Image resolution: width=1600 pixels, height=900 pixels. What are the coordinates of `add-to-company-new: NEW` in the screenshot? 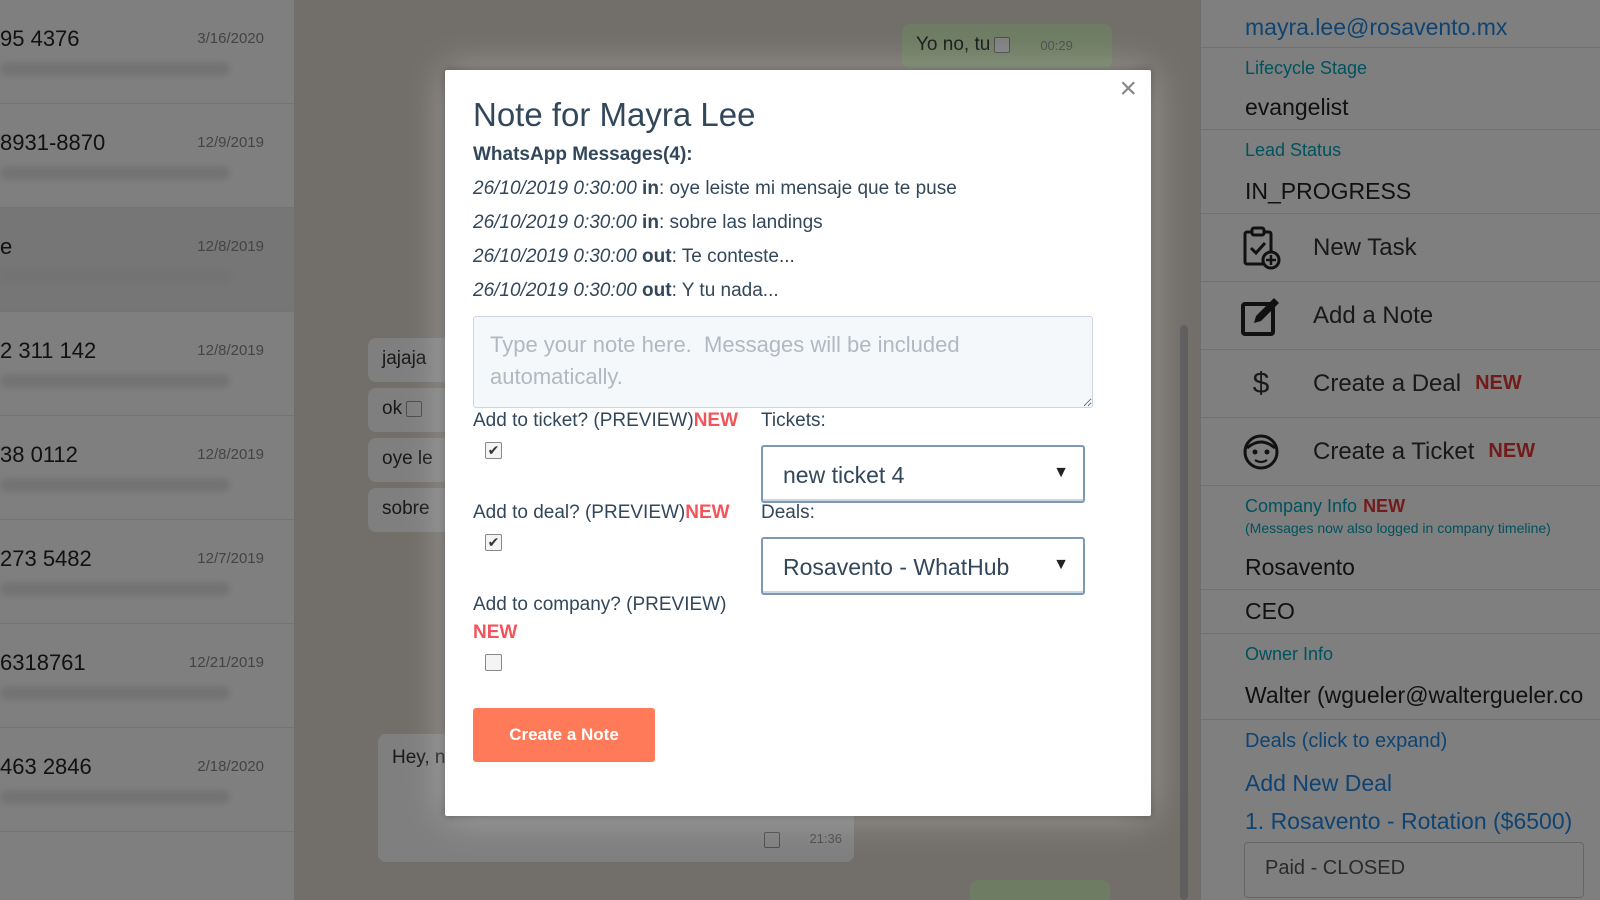 It's located at (495, 633).